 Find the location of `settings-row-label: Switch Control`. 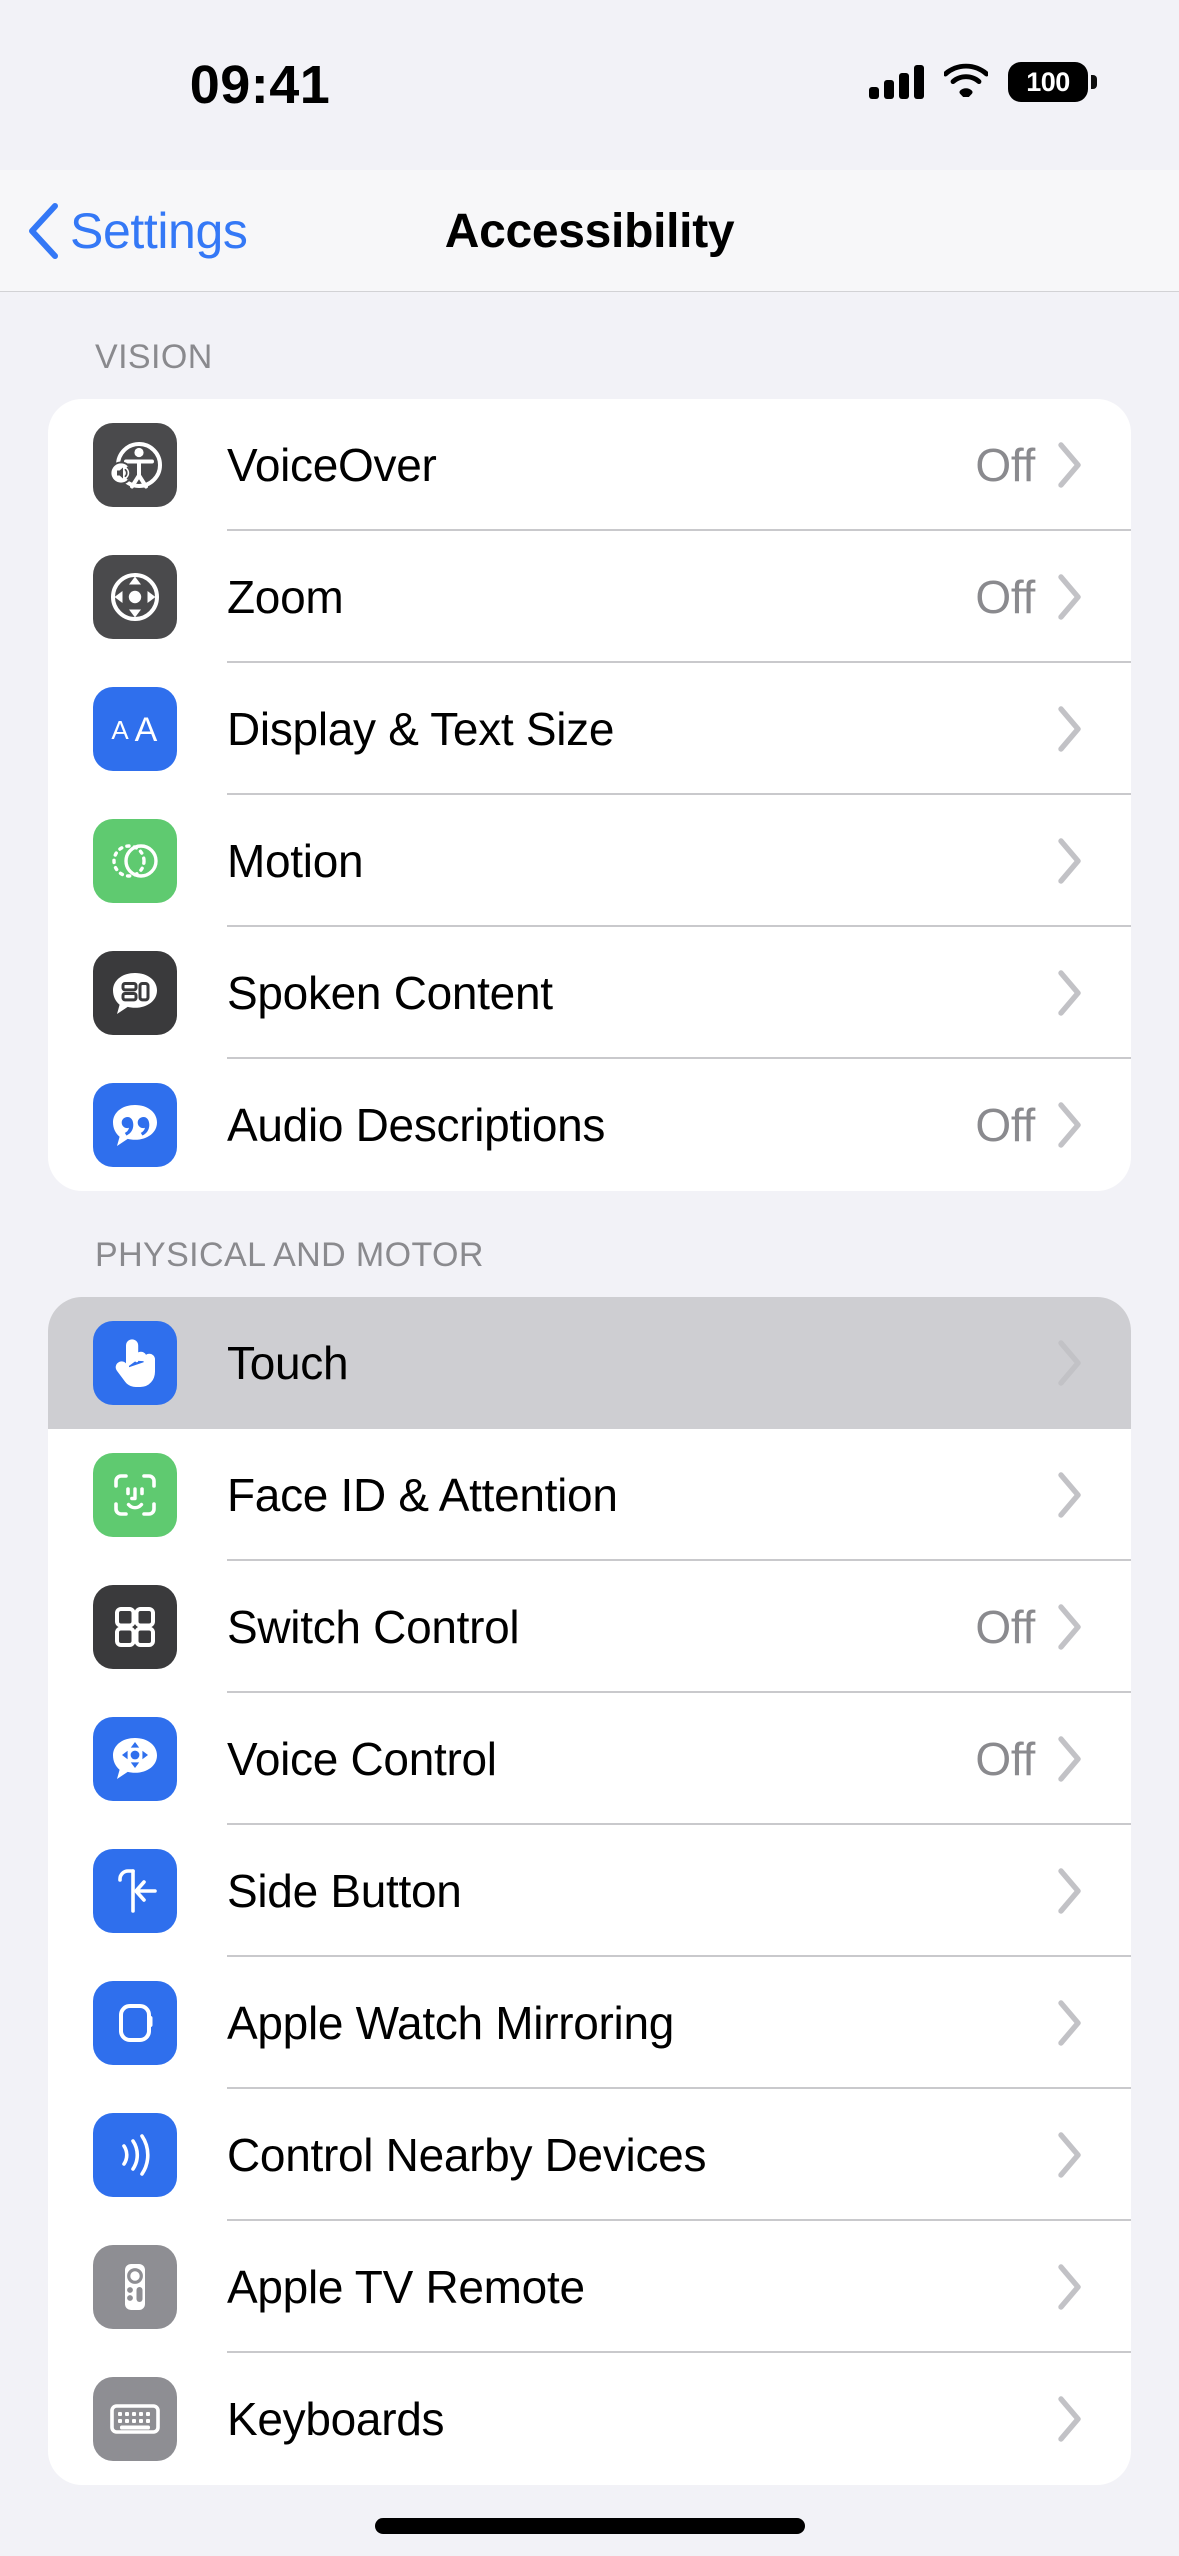

settings-row-label: Switch Control is located at coordinates (373, 1627).